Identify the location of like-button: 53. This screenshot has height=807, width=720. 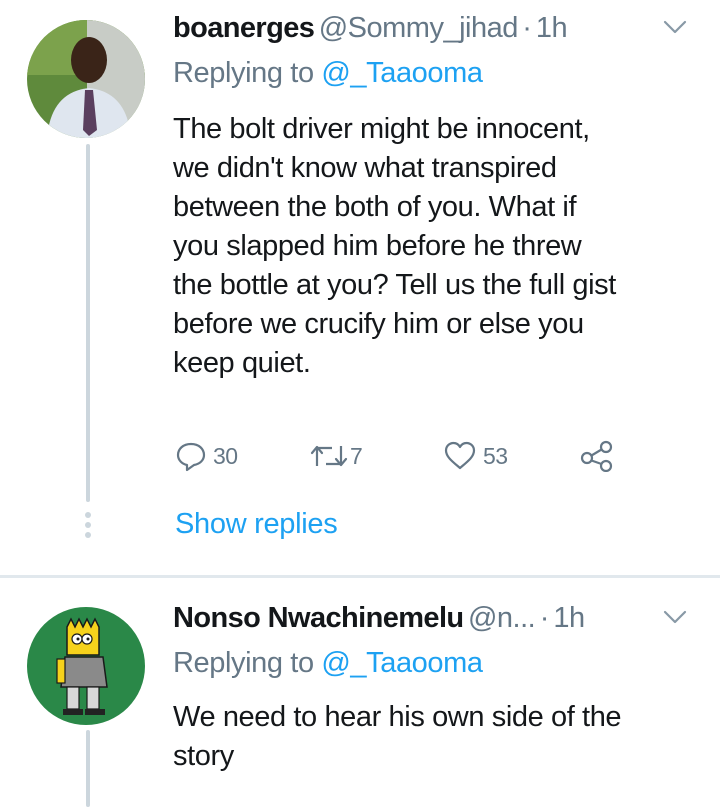
(475, 456).